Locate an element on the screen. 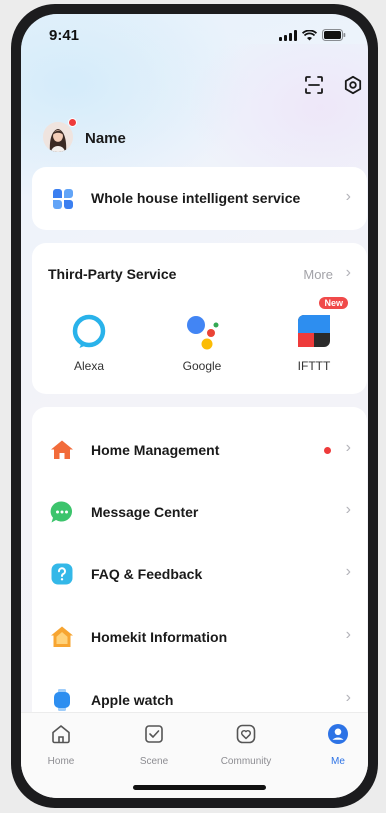 The width and height of the screenshot is (386, 813). avatar is located at coordinates (58, 137).